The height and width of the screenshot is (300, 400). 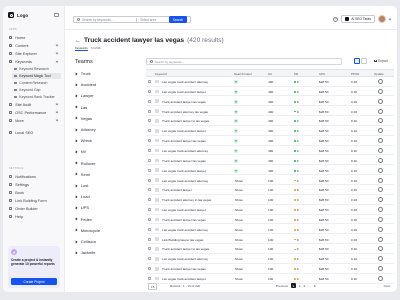 What do you see at coordinates (103, 174) in the screenshot?
I see `group-item: Semi` at bounding box center [103, 174].